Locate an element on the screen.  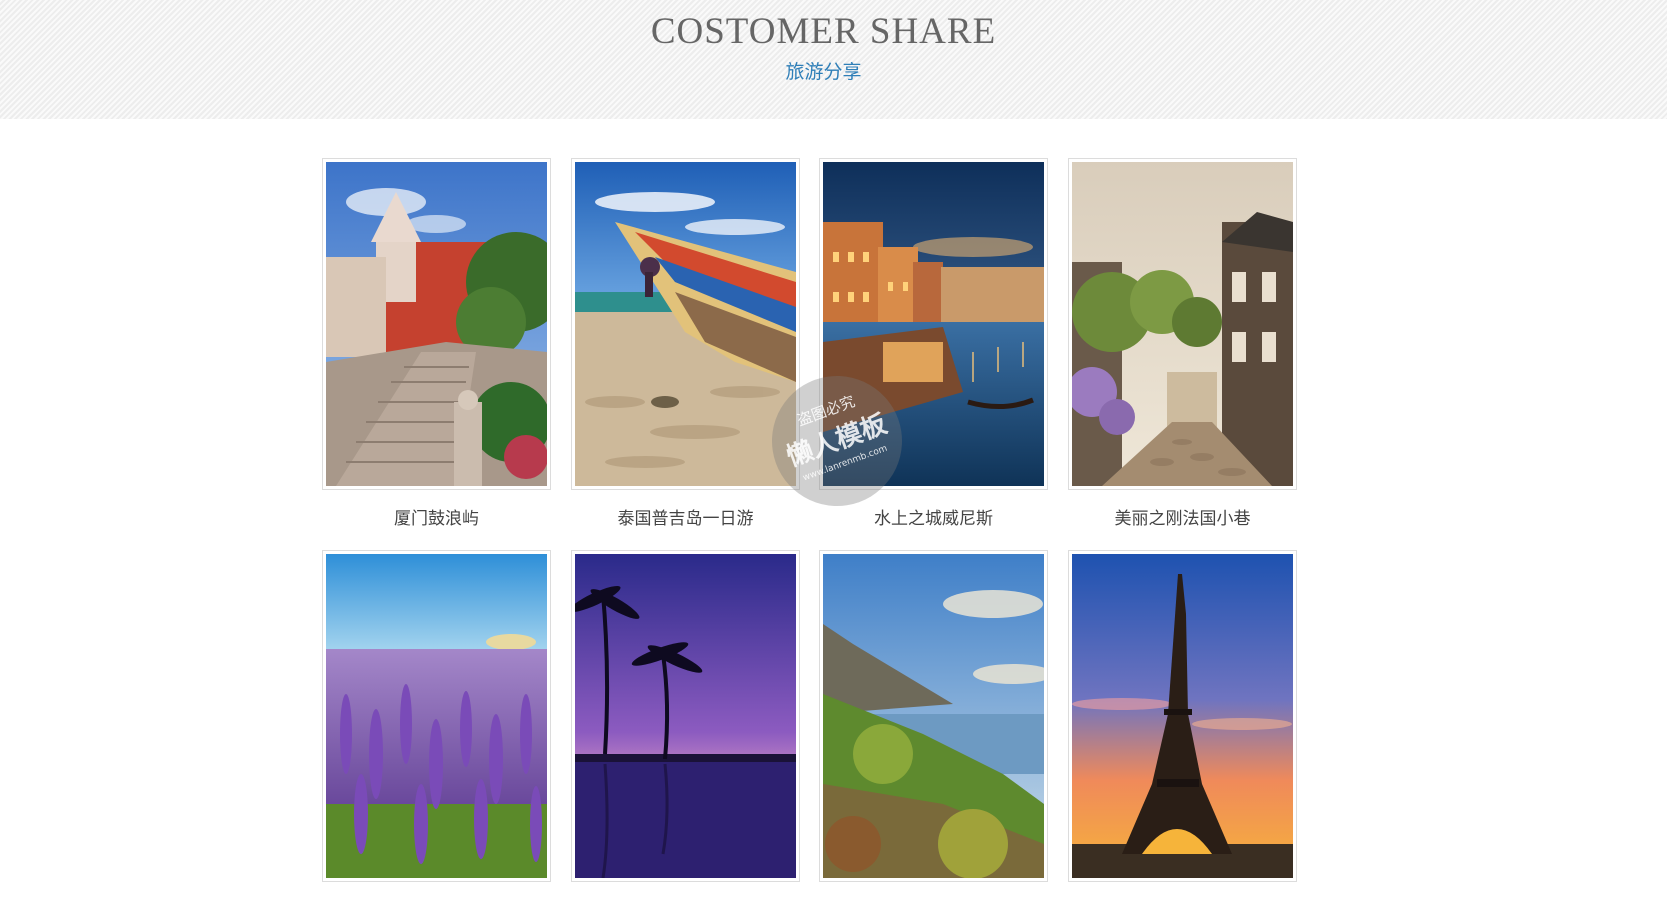
gallery-card-xiamen is located at coordinates (436, 324).